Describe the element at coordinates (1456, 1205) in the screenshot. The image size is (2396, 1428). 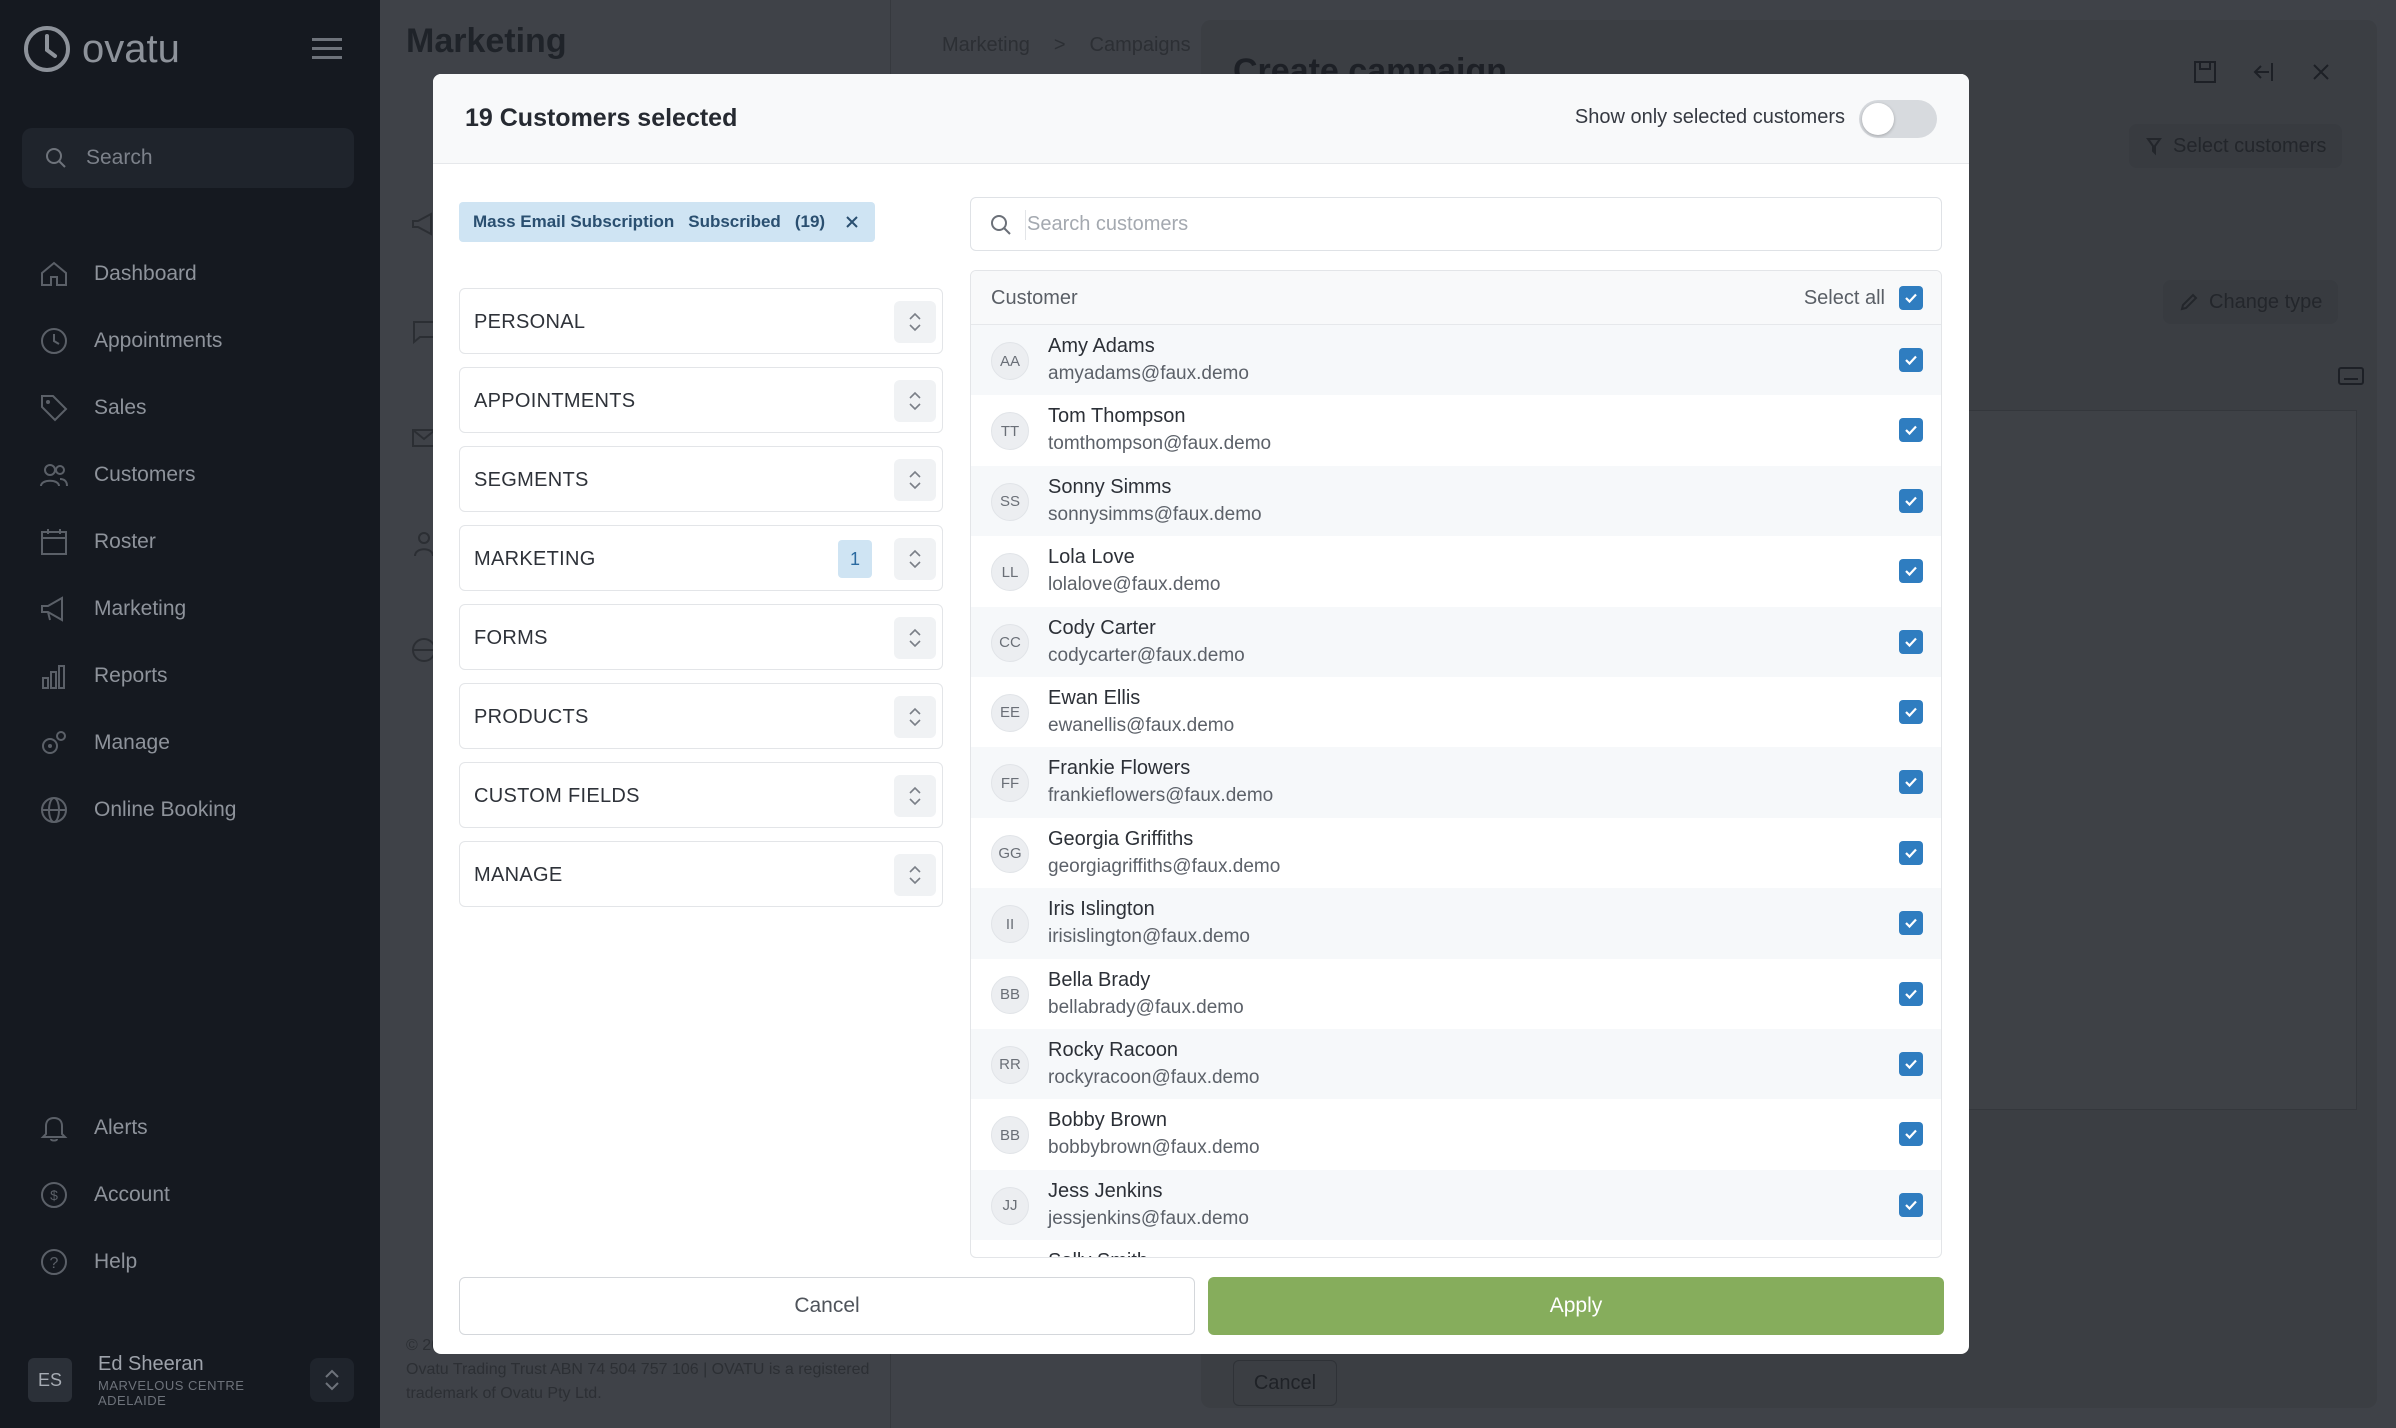
I see `customer-row: JJ Jess Jenkins jessjenkins@faux.demo` at that location.